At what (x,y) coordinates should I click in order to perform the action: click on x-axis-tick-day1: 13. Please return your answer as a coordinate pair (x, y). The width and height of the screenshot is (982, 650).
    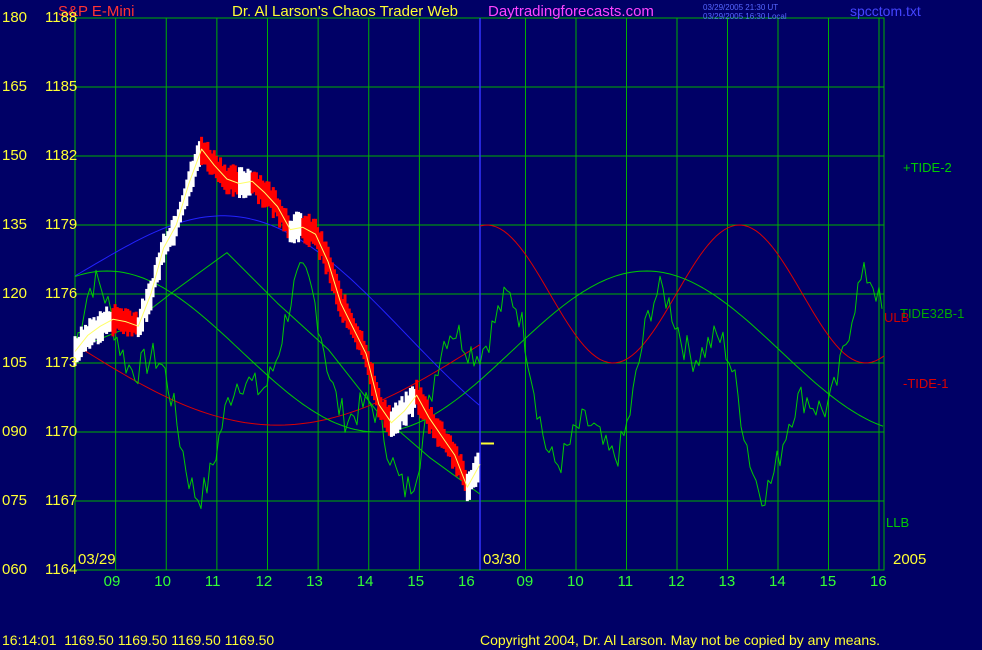
    Looking at the image, I should click on (314, 581).